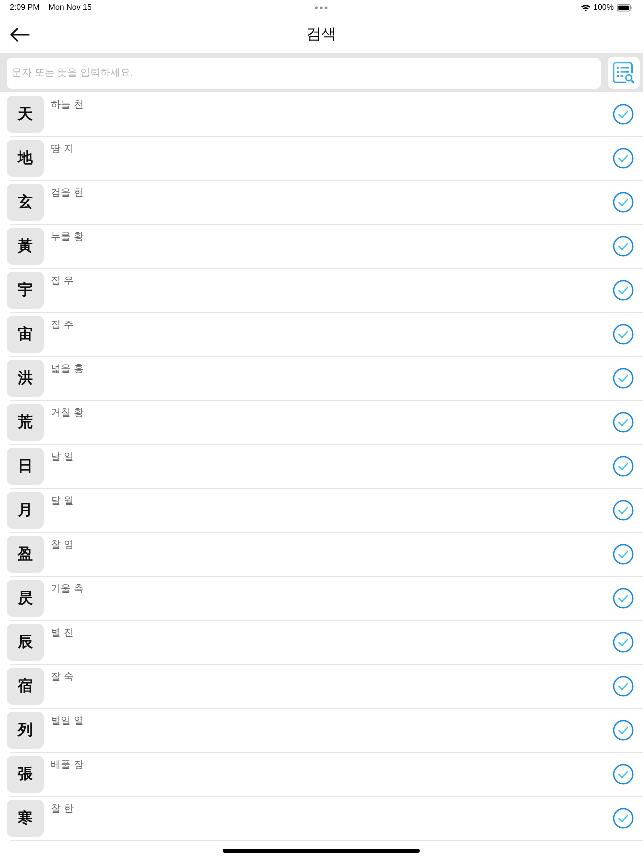  I want to click on character-tile: 昃, so click(25, 598).